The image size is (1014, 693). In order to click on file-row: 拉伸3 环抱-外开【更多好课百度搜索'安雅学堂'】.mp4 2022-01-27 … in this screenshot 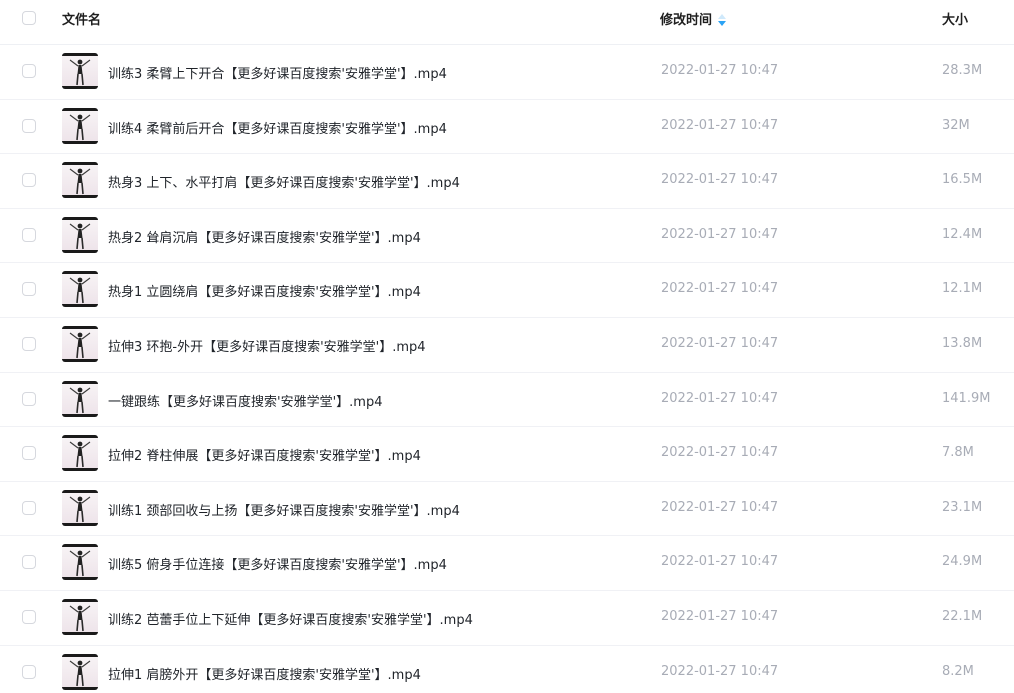, I will do `click(507, 345)`.